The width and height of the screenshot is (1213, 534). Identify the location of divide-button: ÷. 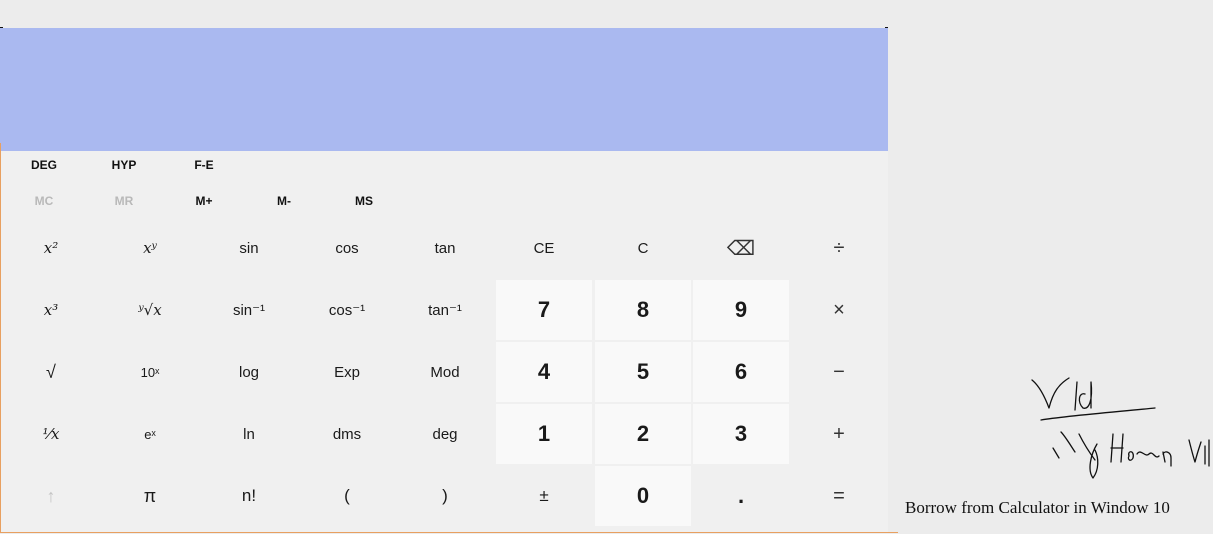
(839, 248).